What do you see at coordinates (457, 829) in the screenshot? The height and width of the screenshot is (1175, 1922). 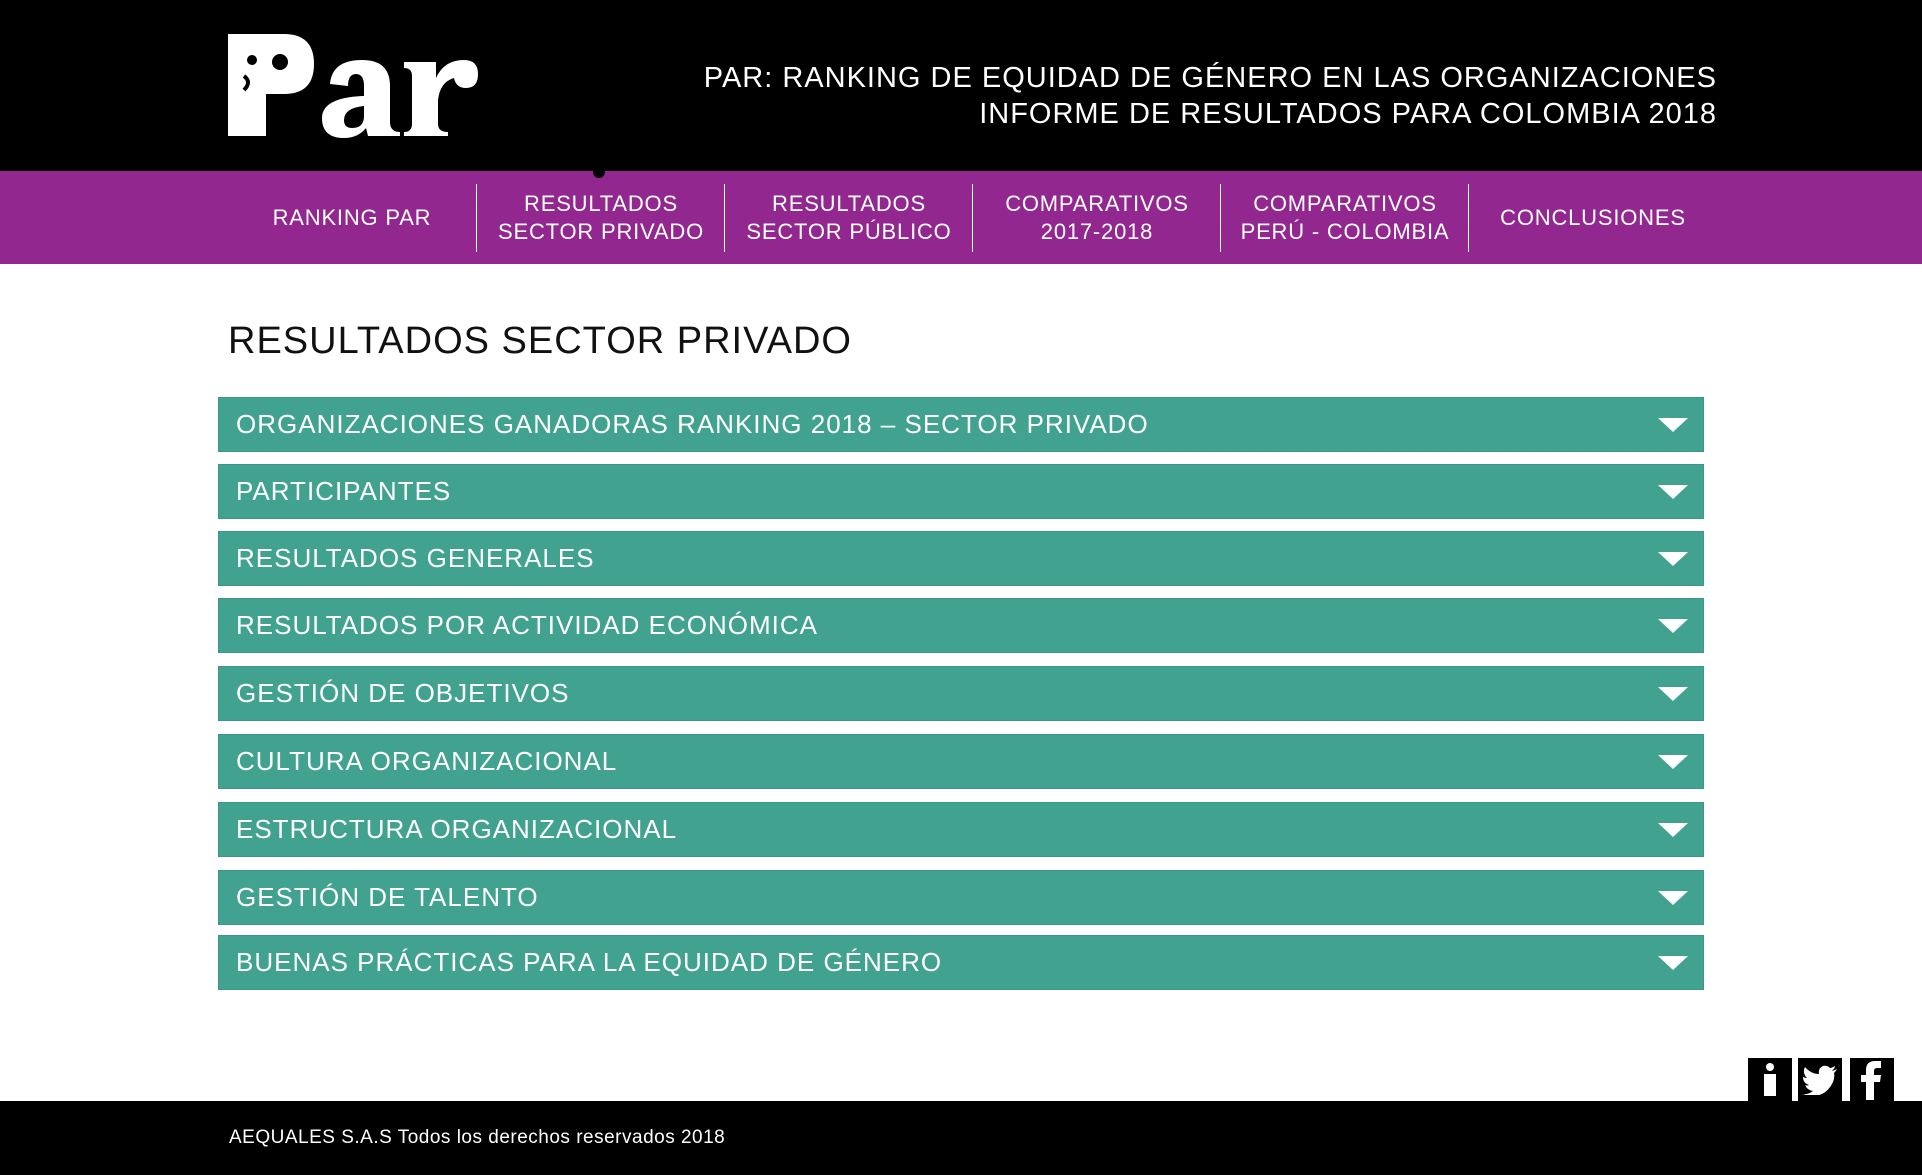 I see `accordion-label: ESTRUCTURA ORGANIZACIONAL` at bounding box center [457, 829].